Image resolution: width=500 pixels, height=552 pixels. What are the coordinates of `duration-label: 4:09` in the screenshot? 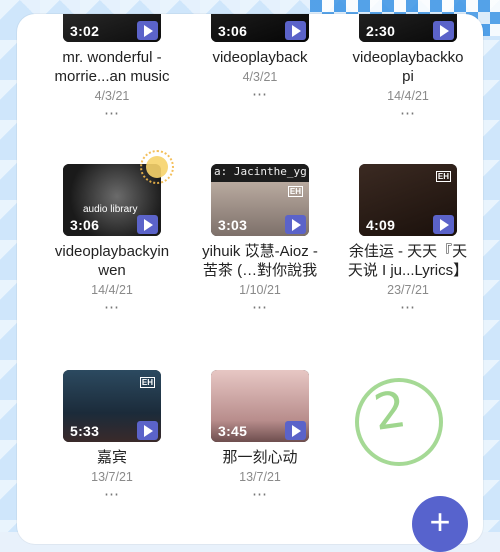 It's located at (381, 225).